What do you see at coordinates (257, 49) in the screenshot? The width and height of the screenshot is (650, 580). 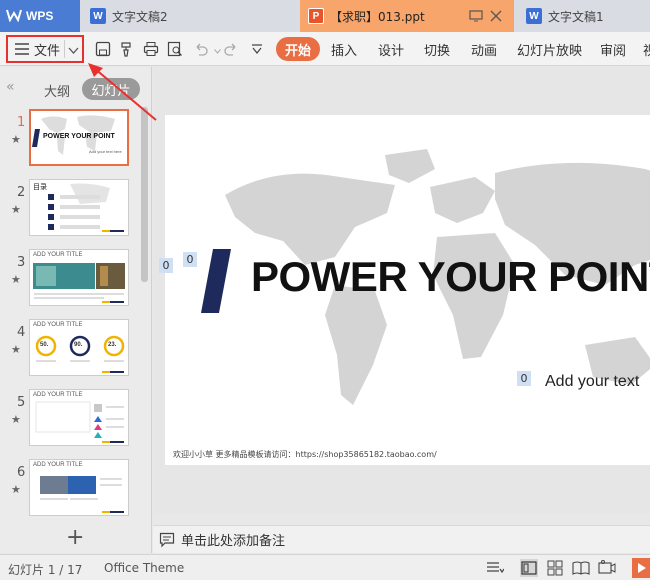 I see `customize-icon` at bounding box center [257, 49].